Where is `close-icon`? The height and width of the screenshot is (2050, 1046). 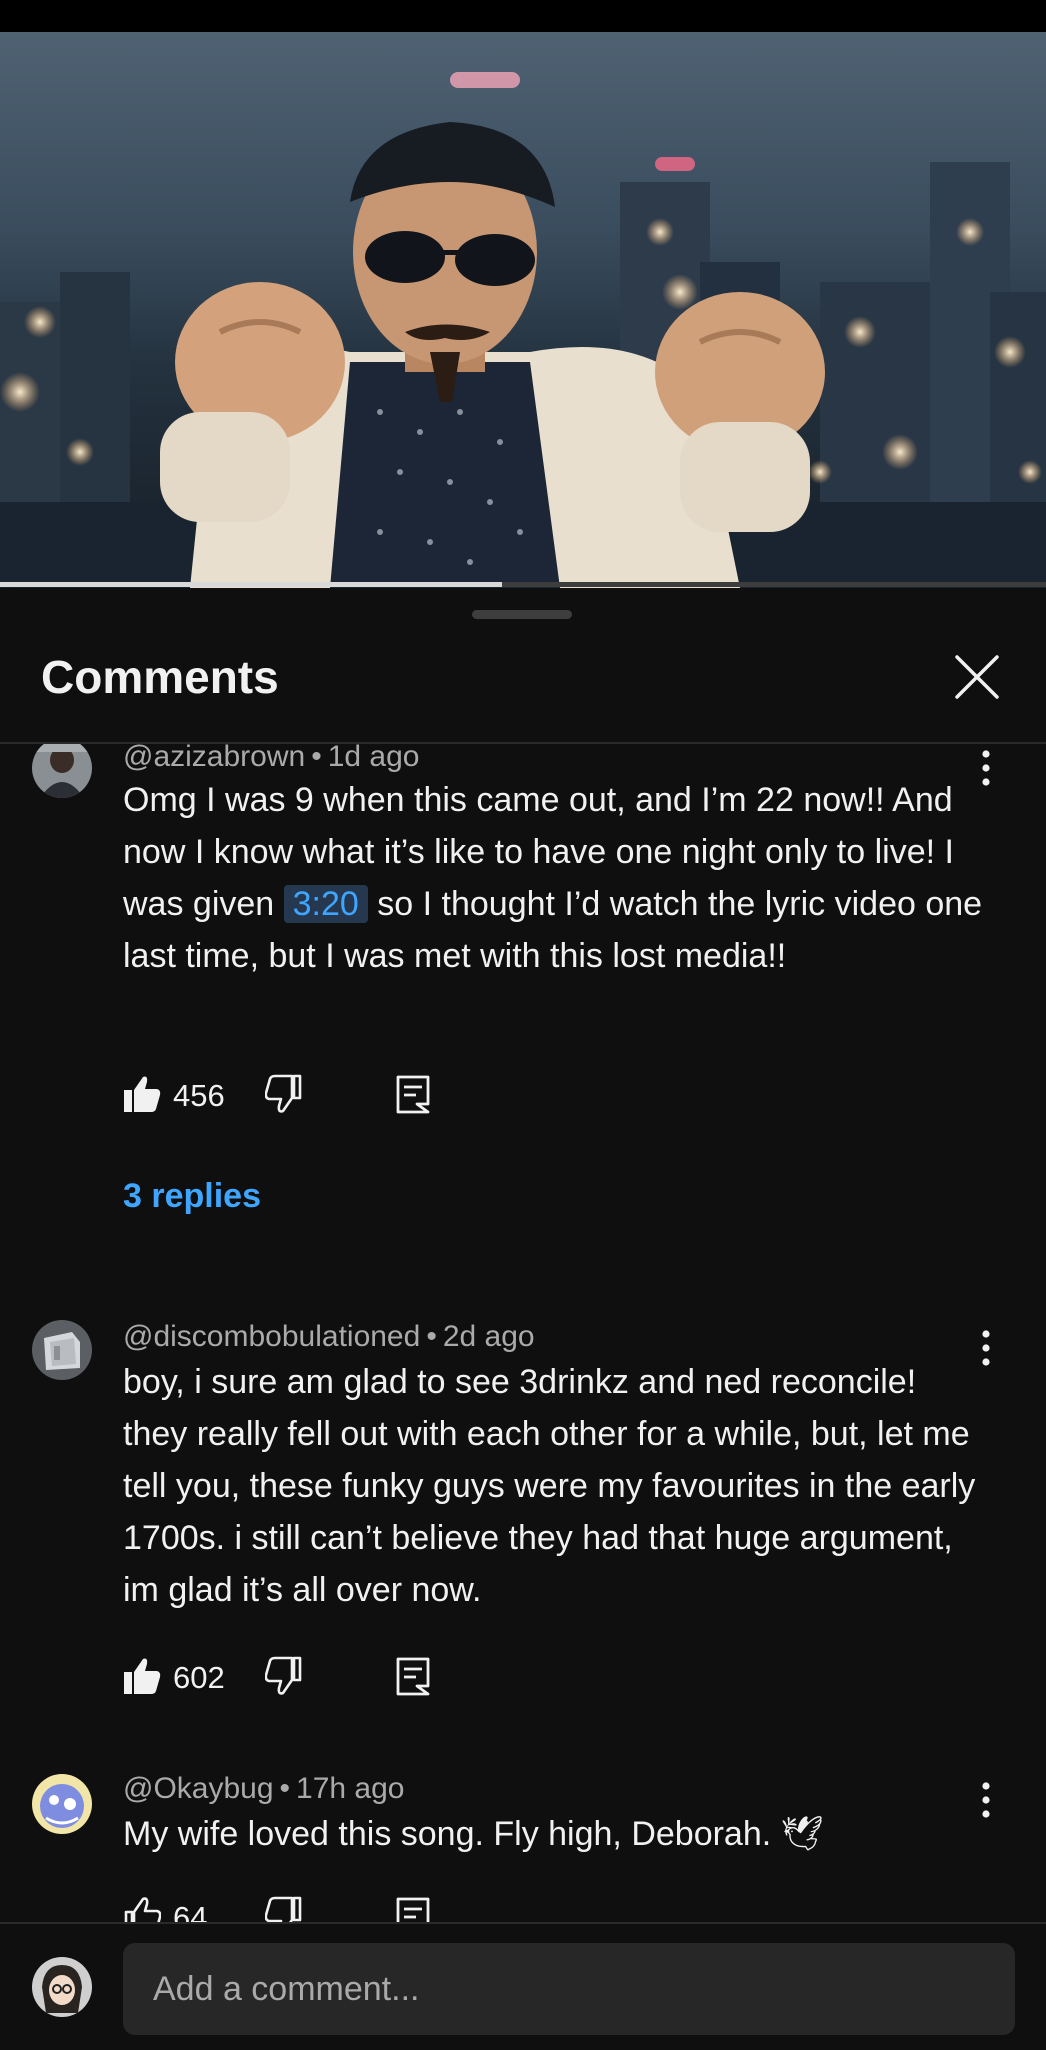 close-icon is located at coordinates (977, 677).